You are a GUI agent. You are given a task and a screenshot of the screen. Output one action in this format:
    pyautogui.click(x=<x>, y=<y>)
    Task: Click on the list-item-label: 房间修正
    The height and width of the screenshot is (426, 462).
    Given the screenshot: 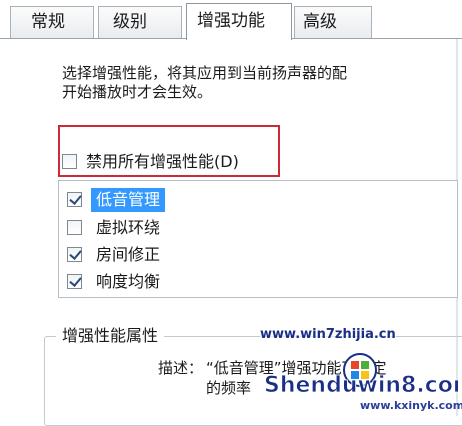 What is the action you would take?
    pyautogui.click(x=128, y=254)
    